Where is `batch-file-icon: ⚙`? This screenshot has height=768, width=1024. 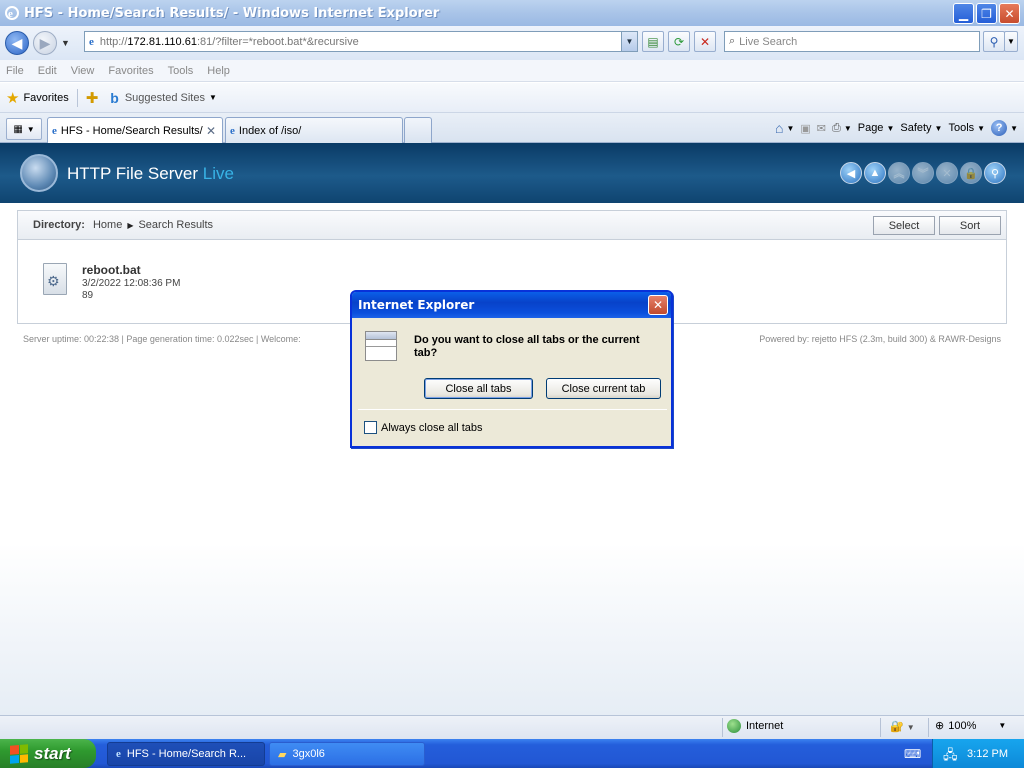 batch-file-icon: ⚙ is located at coordinates (55, 279).